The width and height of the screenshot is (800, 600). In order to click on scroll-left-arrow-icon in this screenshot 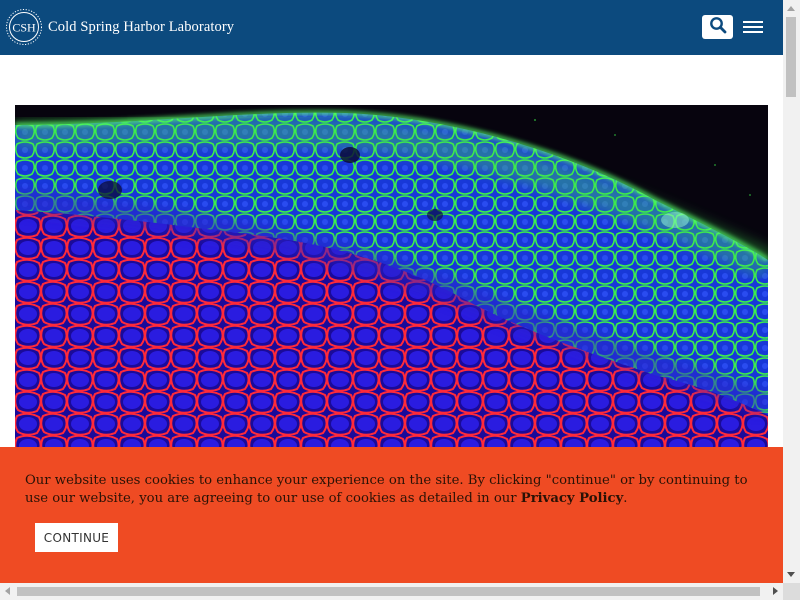, I will do `click(7, 591)`.